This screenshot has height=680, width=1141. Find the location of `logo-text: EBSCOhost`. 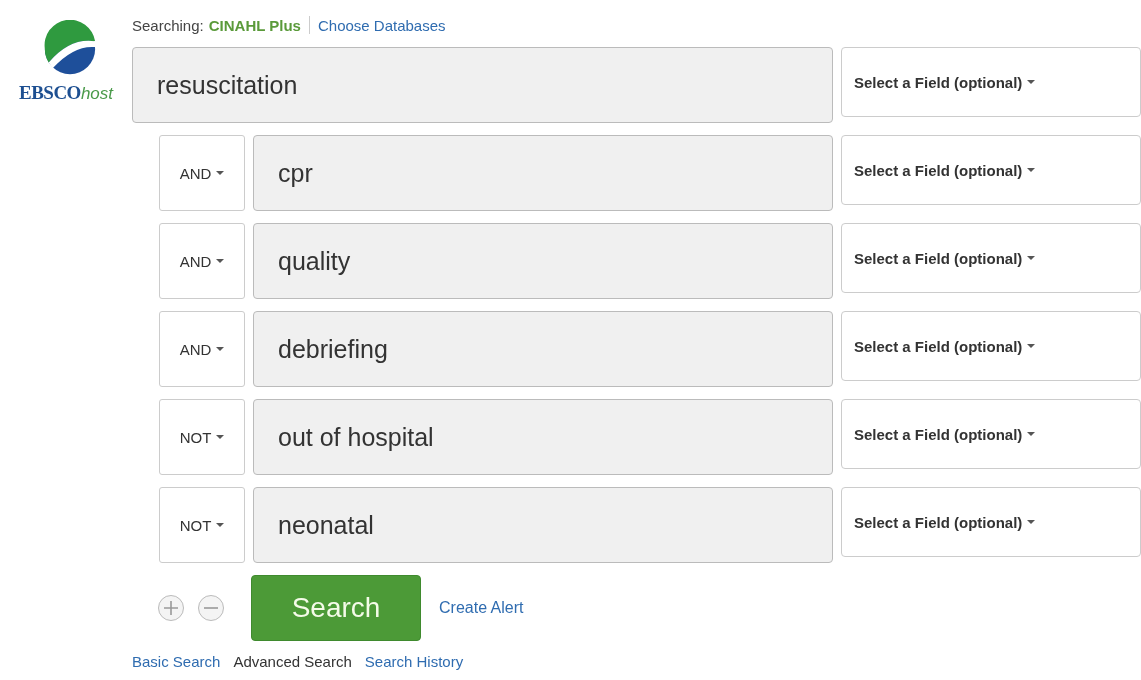

logo-text: EBSCOhost is located at coordinates (66, 93).